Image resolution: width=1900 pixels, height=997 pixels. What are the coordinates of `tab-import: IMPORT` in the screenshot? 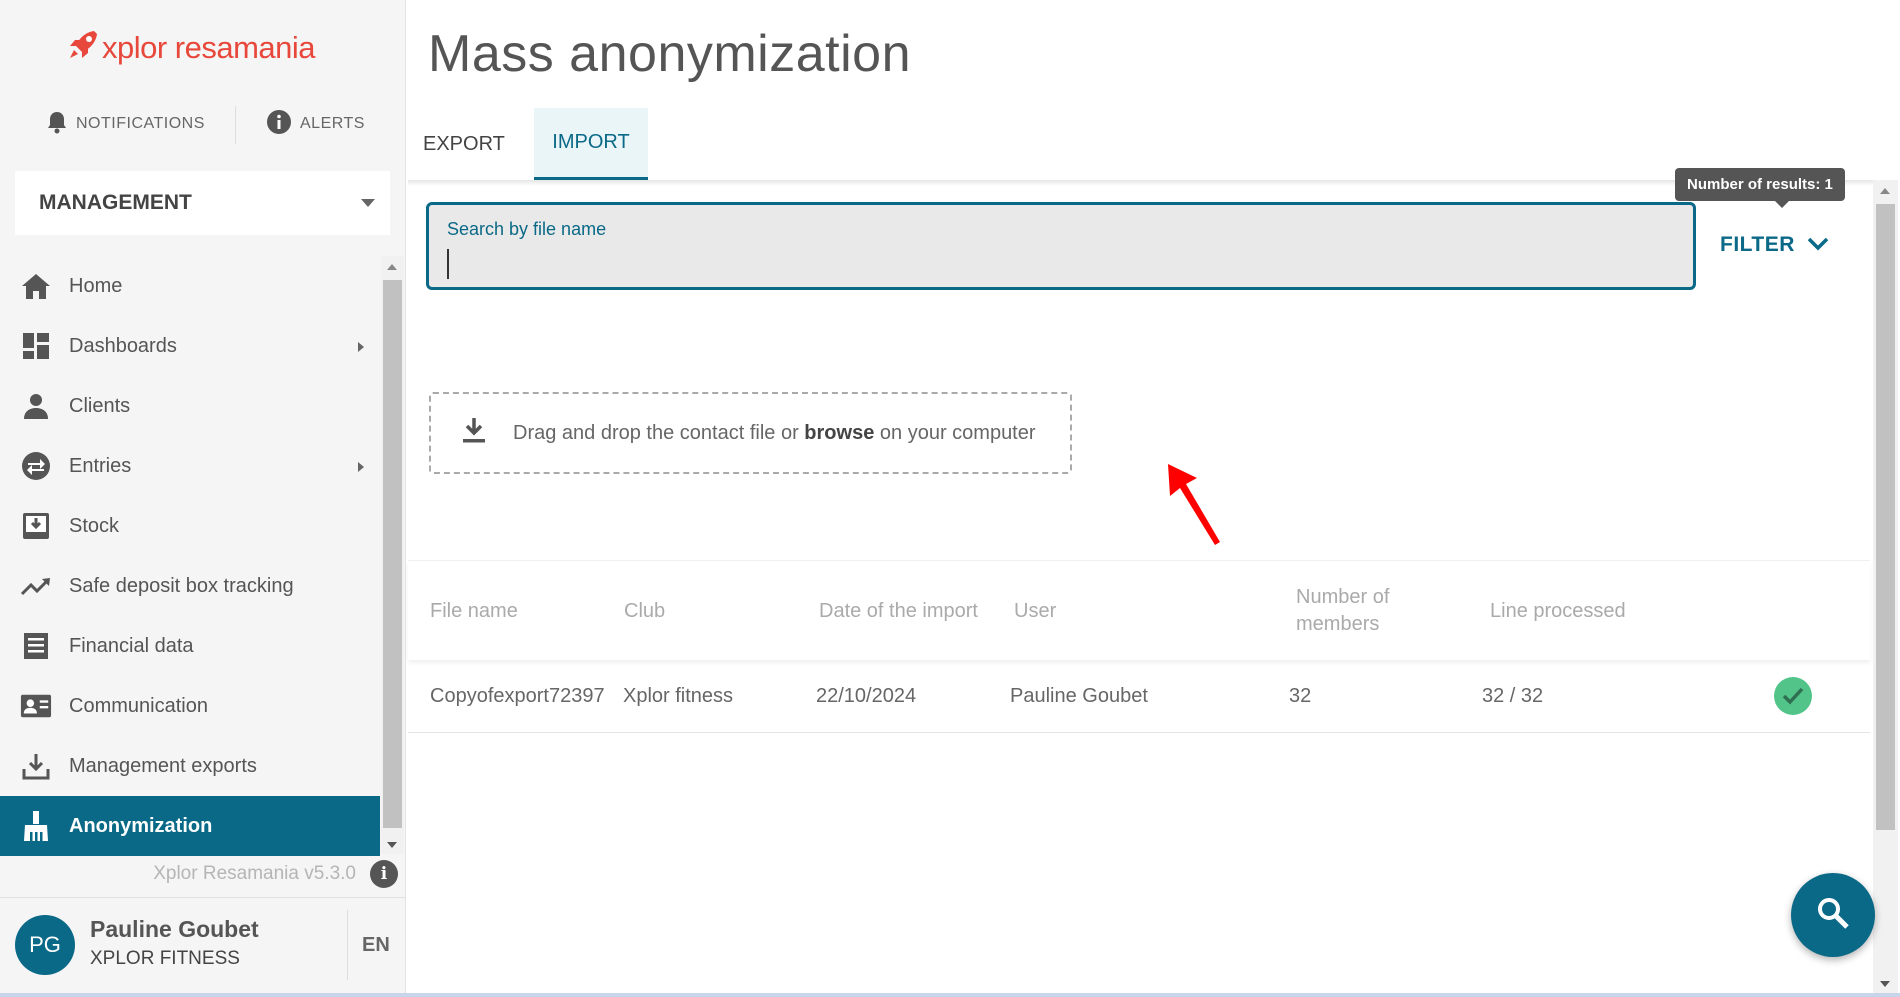 It's located at (591, 144).